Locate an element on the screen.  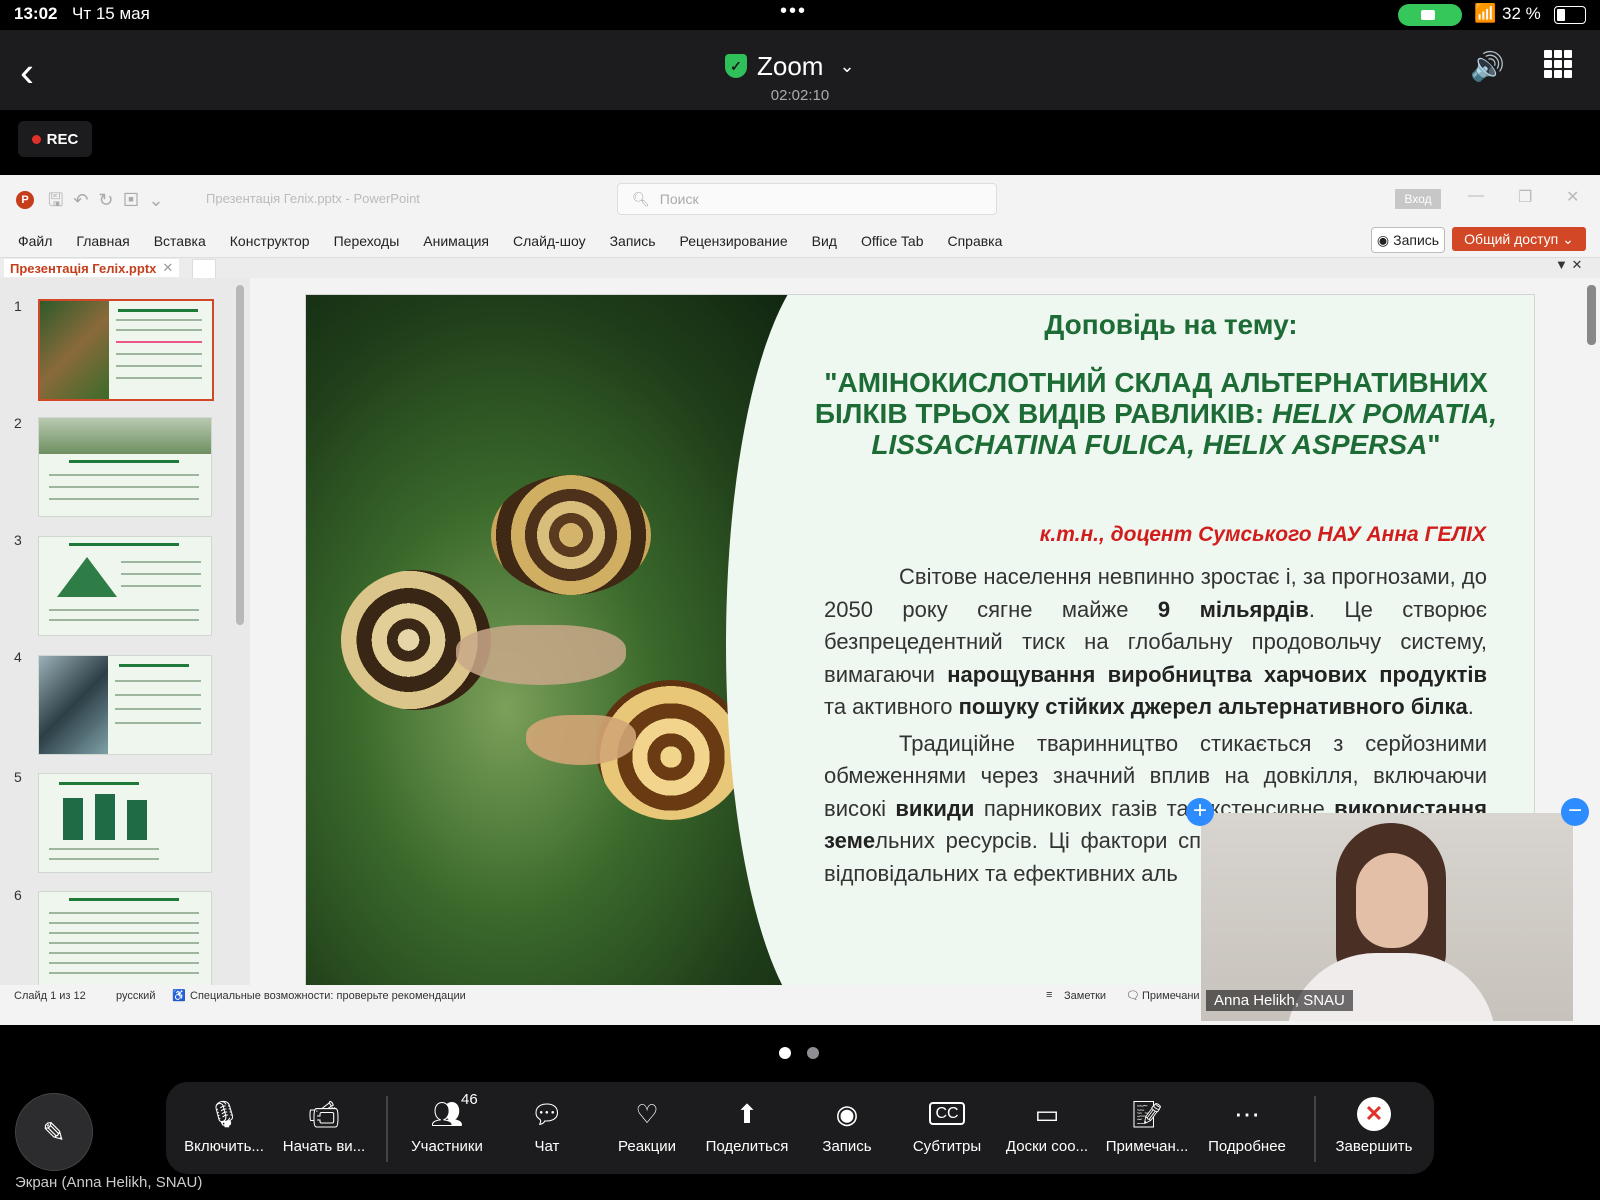
tab-menu-icon: ▼ ✕ is located at coordinates (1568, 265).